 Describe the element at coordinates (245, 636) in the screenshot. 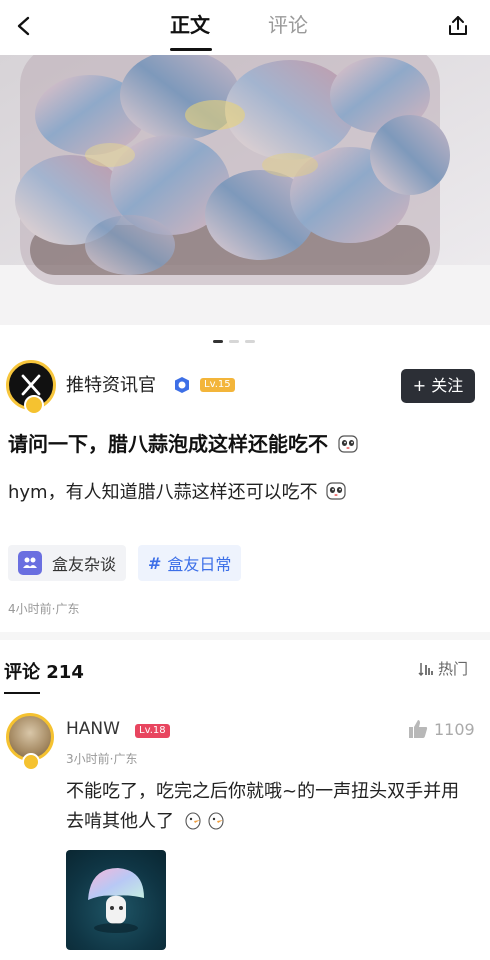

I see `section-divider` at that location.